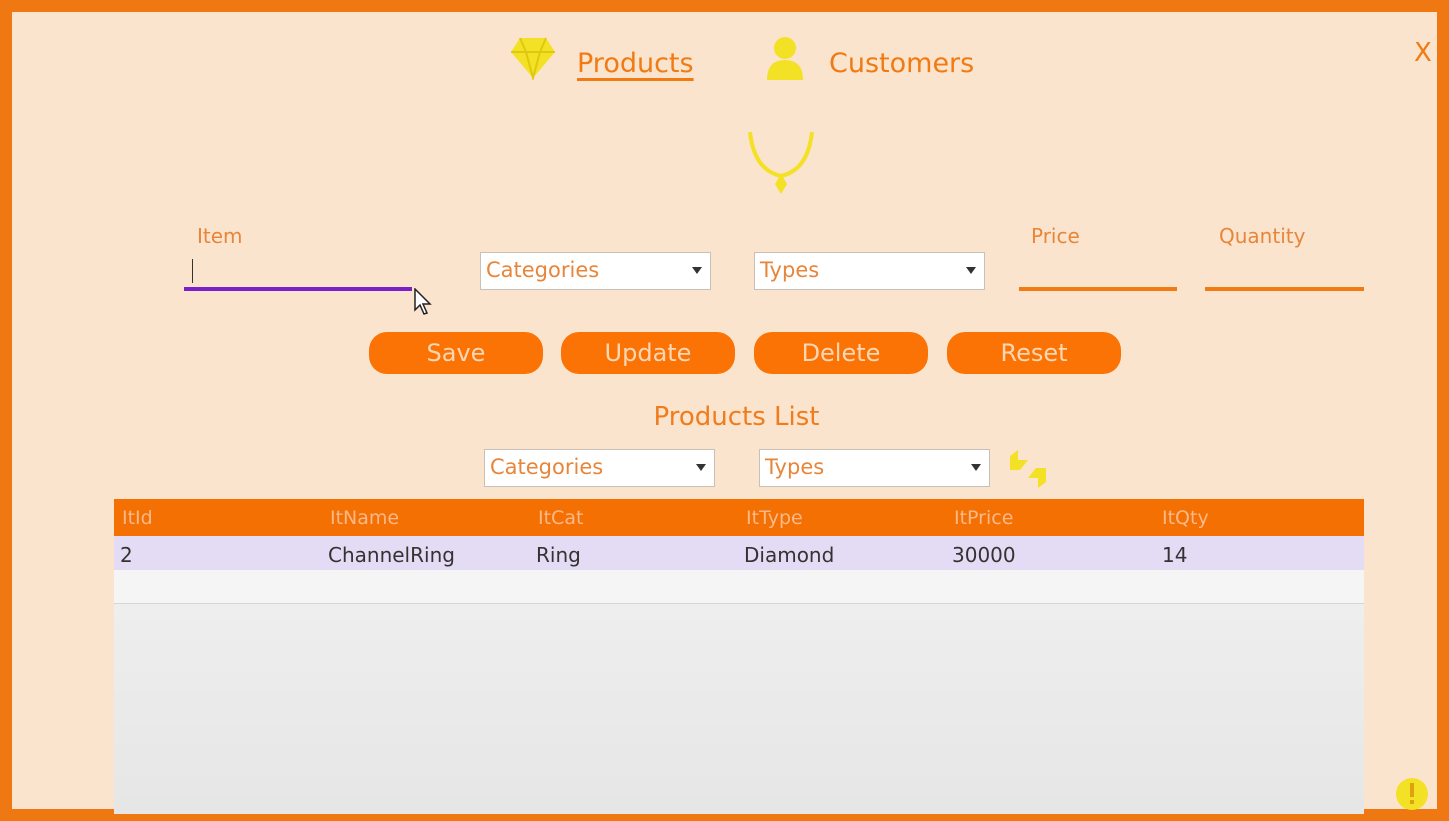 This screenshot has width=1449, height=821. What do you see at coordinates (795, 467) in the screenshot?
I see `filter-types-value: Types` at bounding box center [795, 467].